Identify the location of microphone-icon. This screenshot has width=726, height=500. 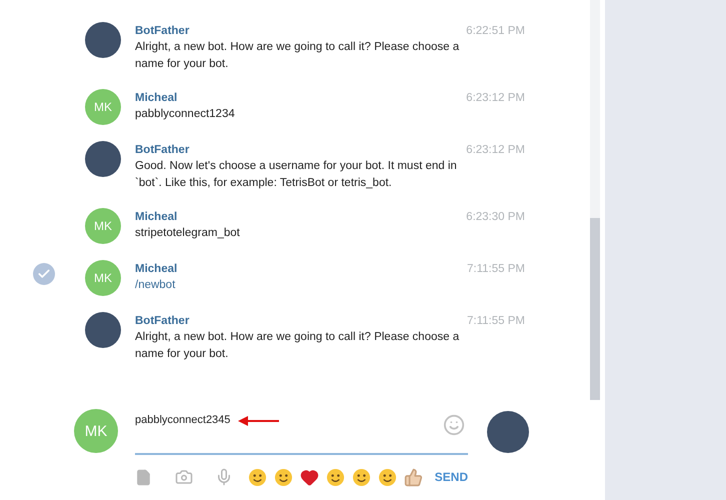
(224, 477).